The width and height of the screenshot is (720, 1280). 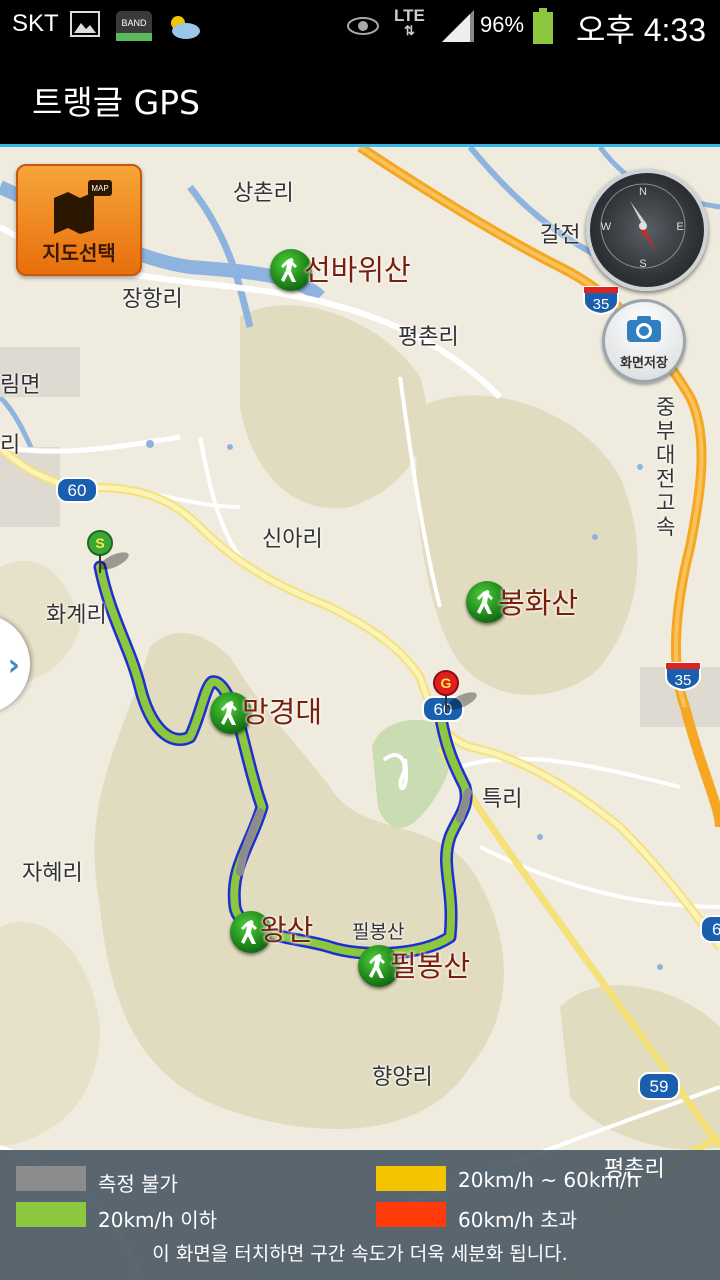 What do you see at coordinates (52, 873) in the screenshot?
I see `place-label: 자혜리` at bounding box center [52, 873].